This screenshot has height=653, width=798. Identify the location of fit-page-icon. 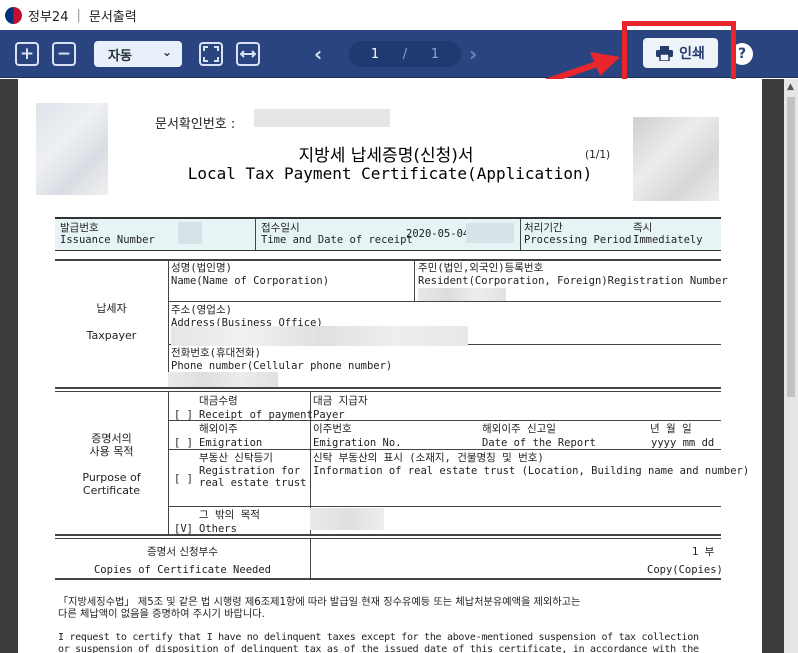
(211, 54).